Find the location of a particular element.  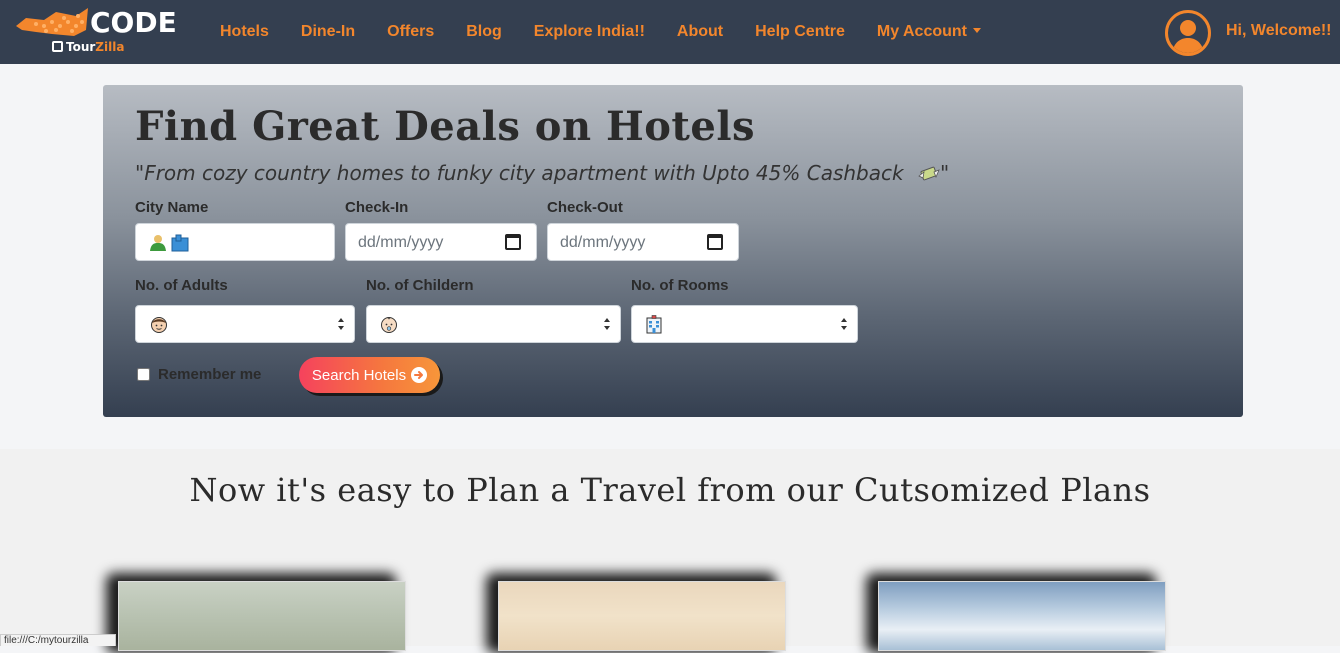

children-select is located at coordinates (493, 324).